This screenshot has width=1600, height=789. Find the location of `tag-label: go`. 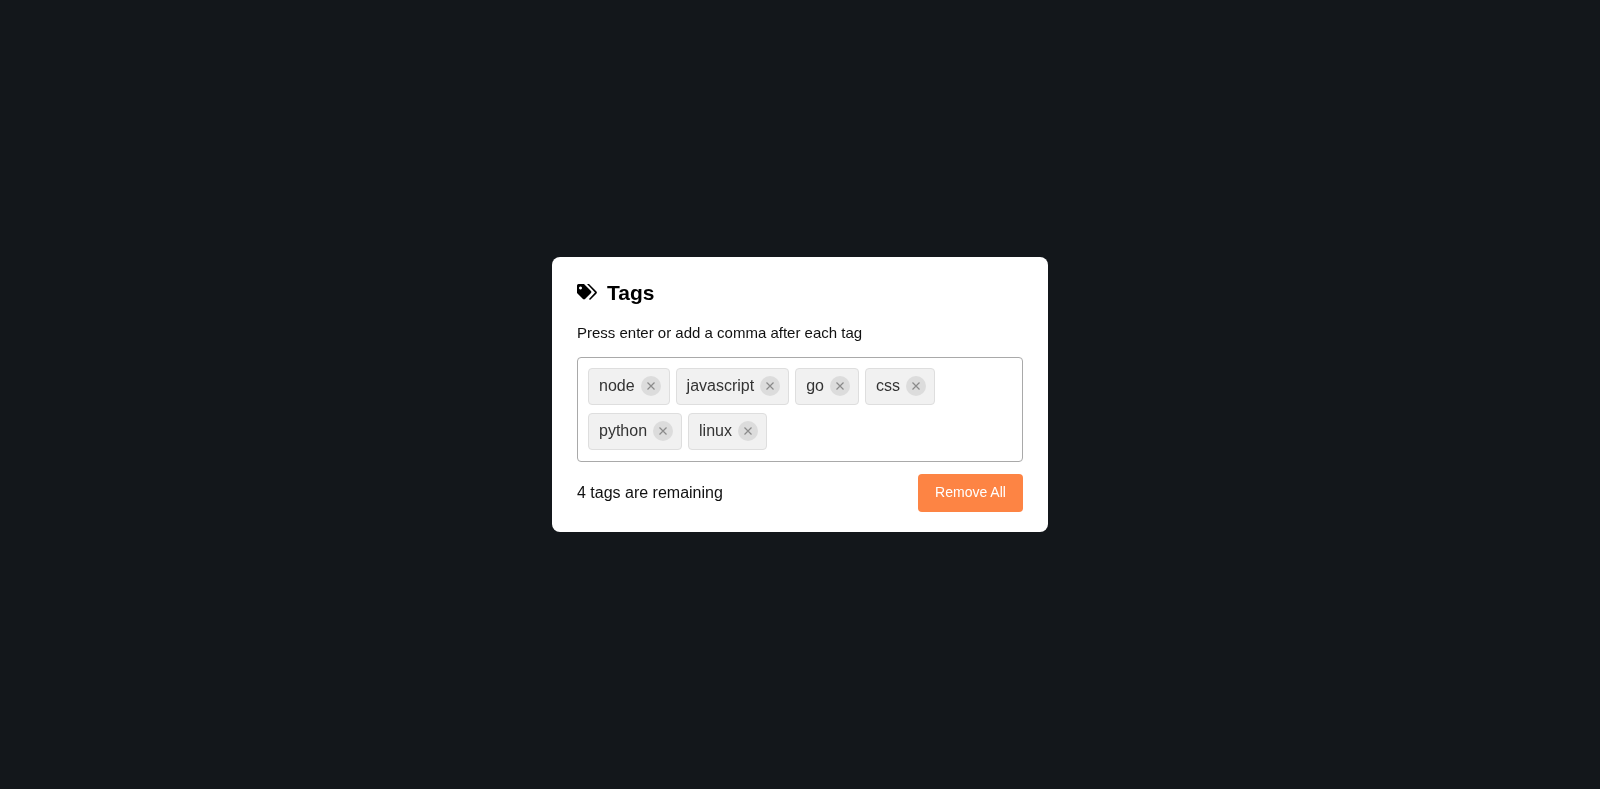

tag-label: go is located at coordinates (815, 386).